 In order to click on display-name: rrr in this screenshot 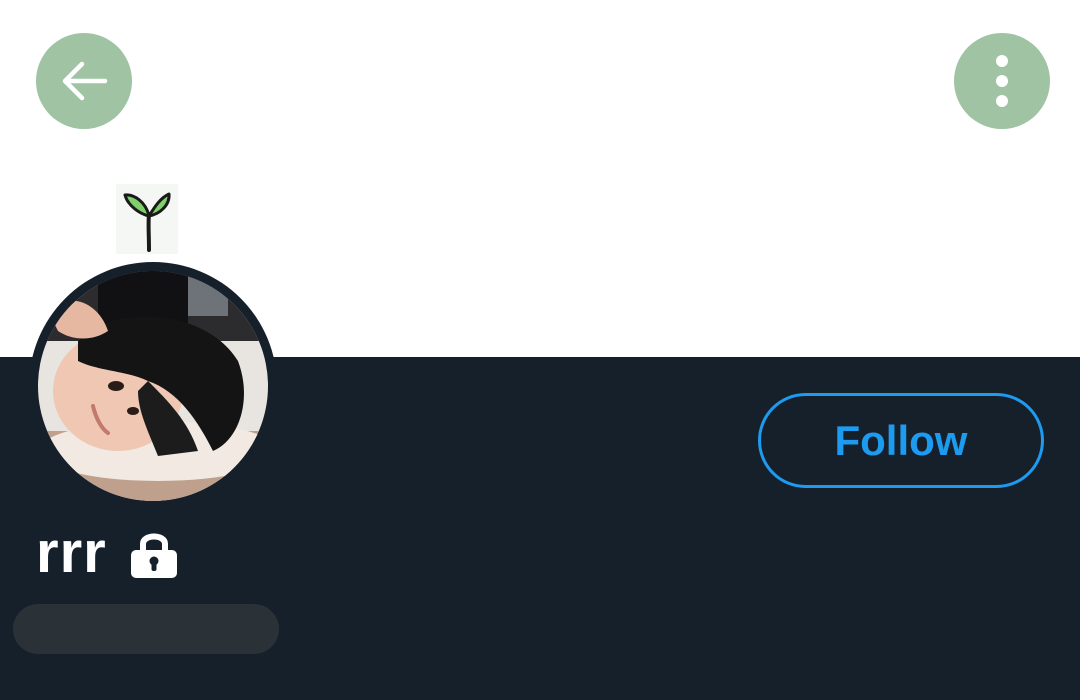, I will do `click(71, 552)`.